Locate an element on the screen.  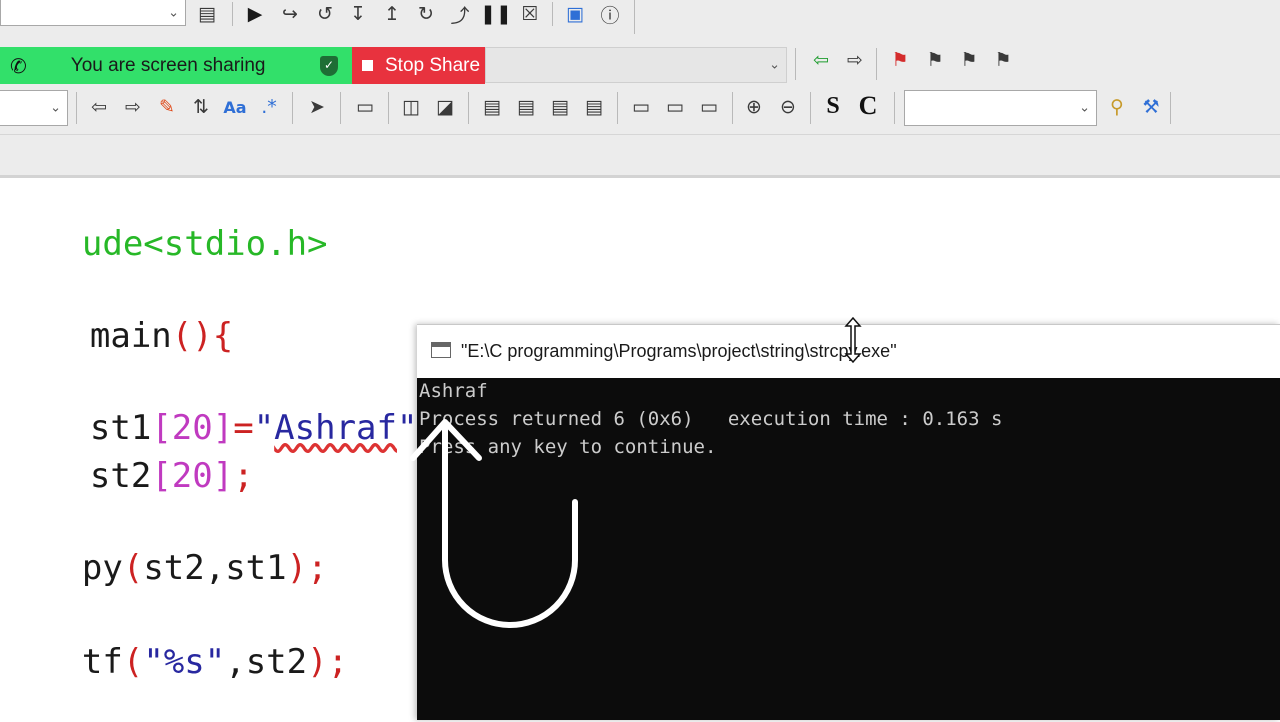
zoom-in-icon: ⊕ is located at coordinates (754, 107).